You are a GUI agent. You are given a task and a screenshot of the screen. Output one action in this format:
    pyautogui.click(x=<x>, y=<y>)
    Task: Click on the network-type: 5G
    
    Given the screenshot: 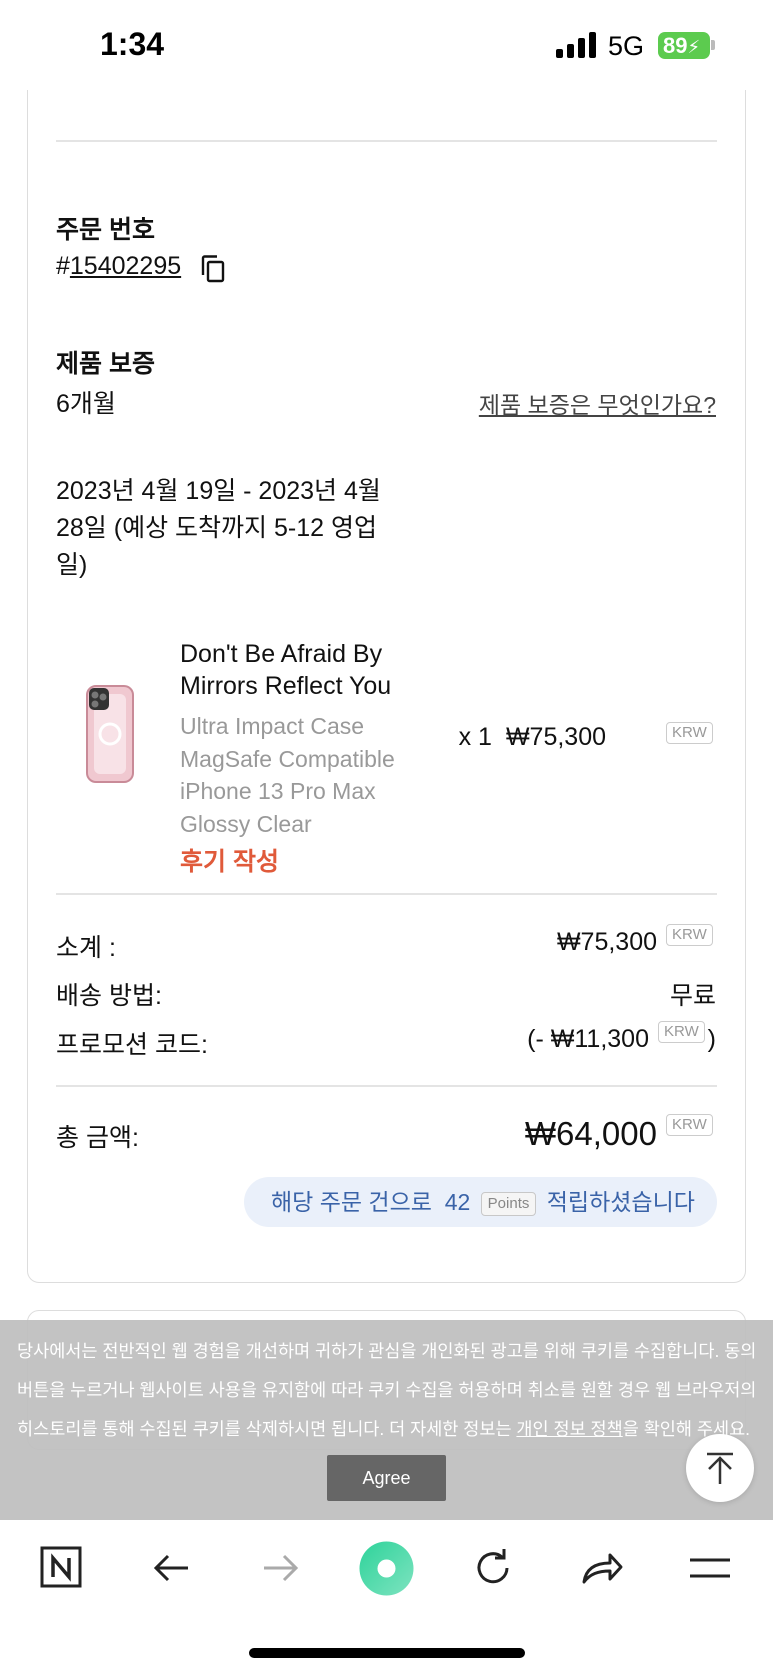 What is the action you would take?
    pyautogui.click(x=626, y=46)
    